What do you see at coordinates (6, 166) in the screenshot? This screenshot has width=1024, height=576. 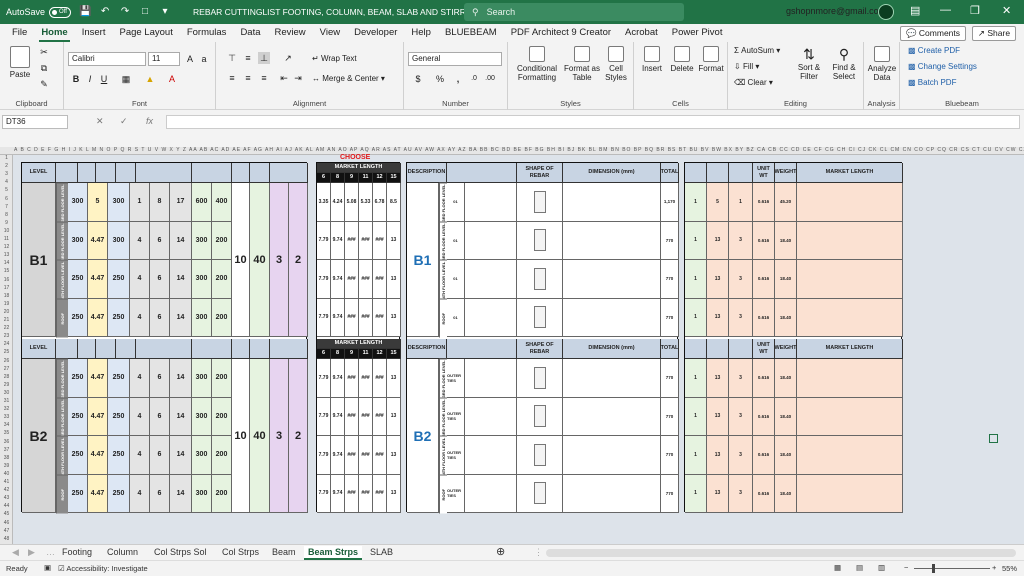 I see `row-number: 2` at bounding box center [6, 166].